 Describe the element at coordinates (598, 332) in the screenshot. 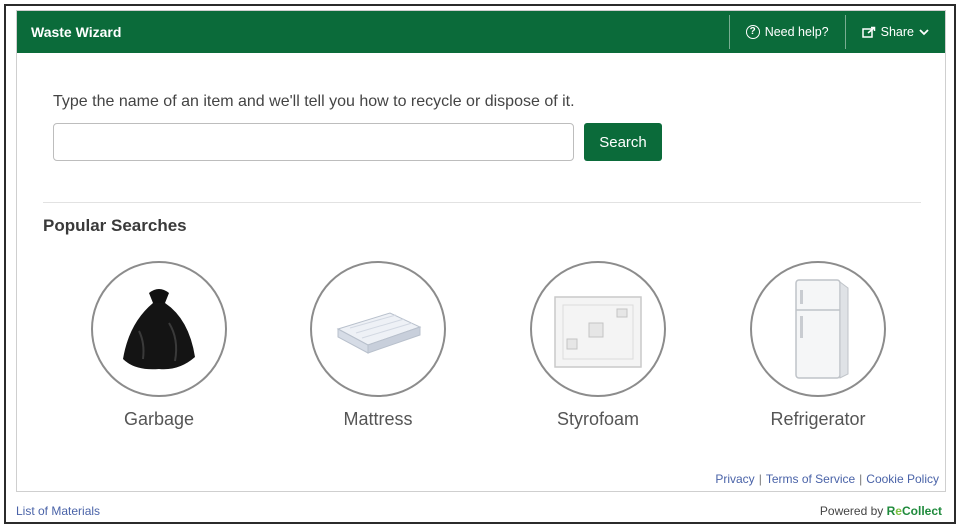

I see `styrofoam-icon` at that location.